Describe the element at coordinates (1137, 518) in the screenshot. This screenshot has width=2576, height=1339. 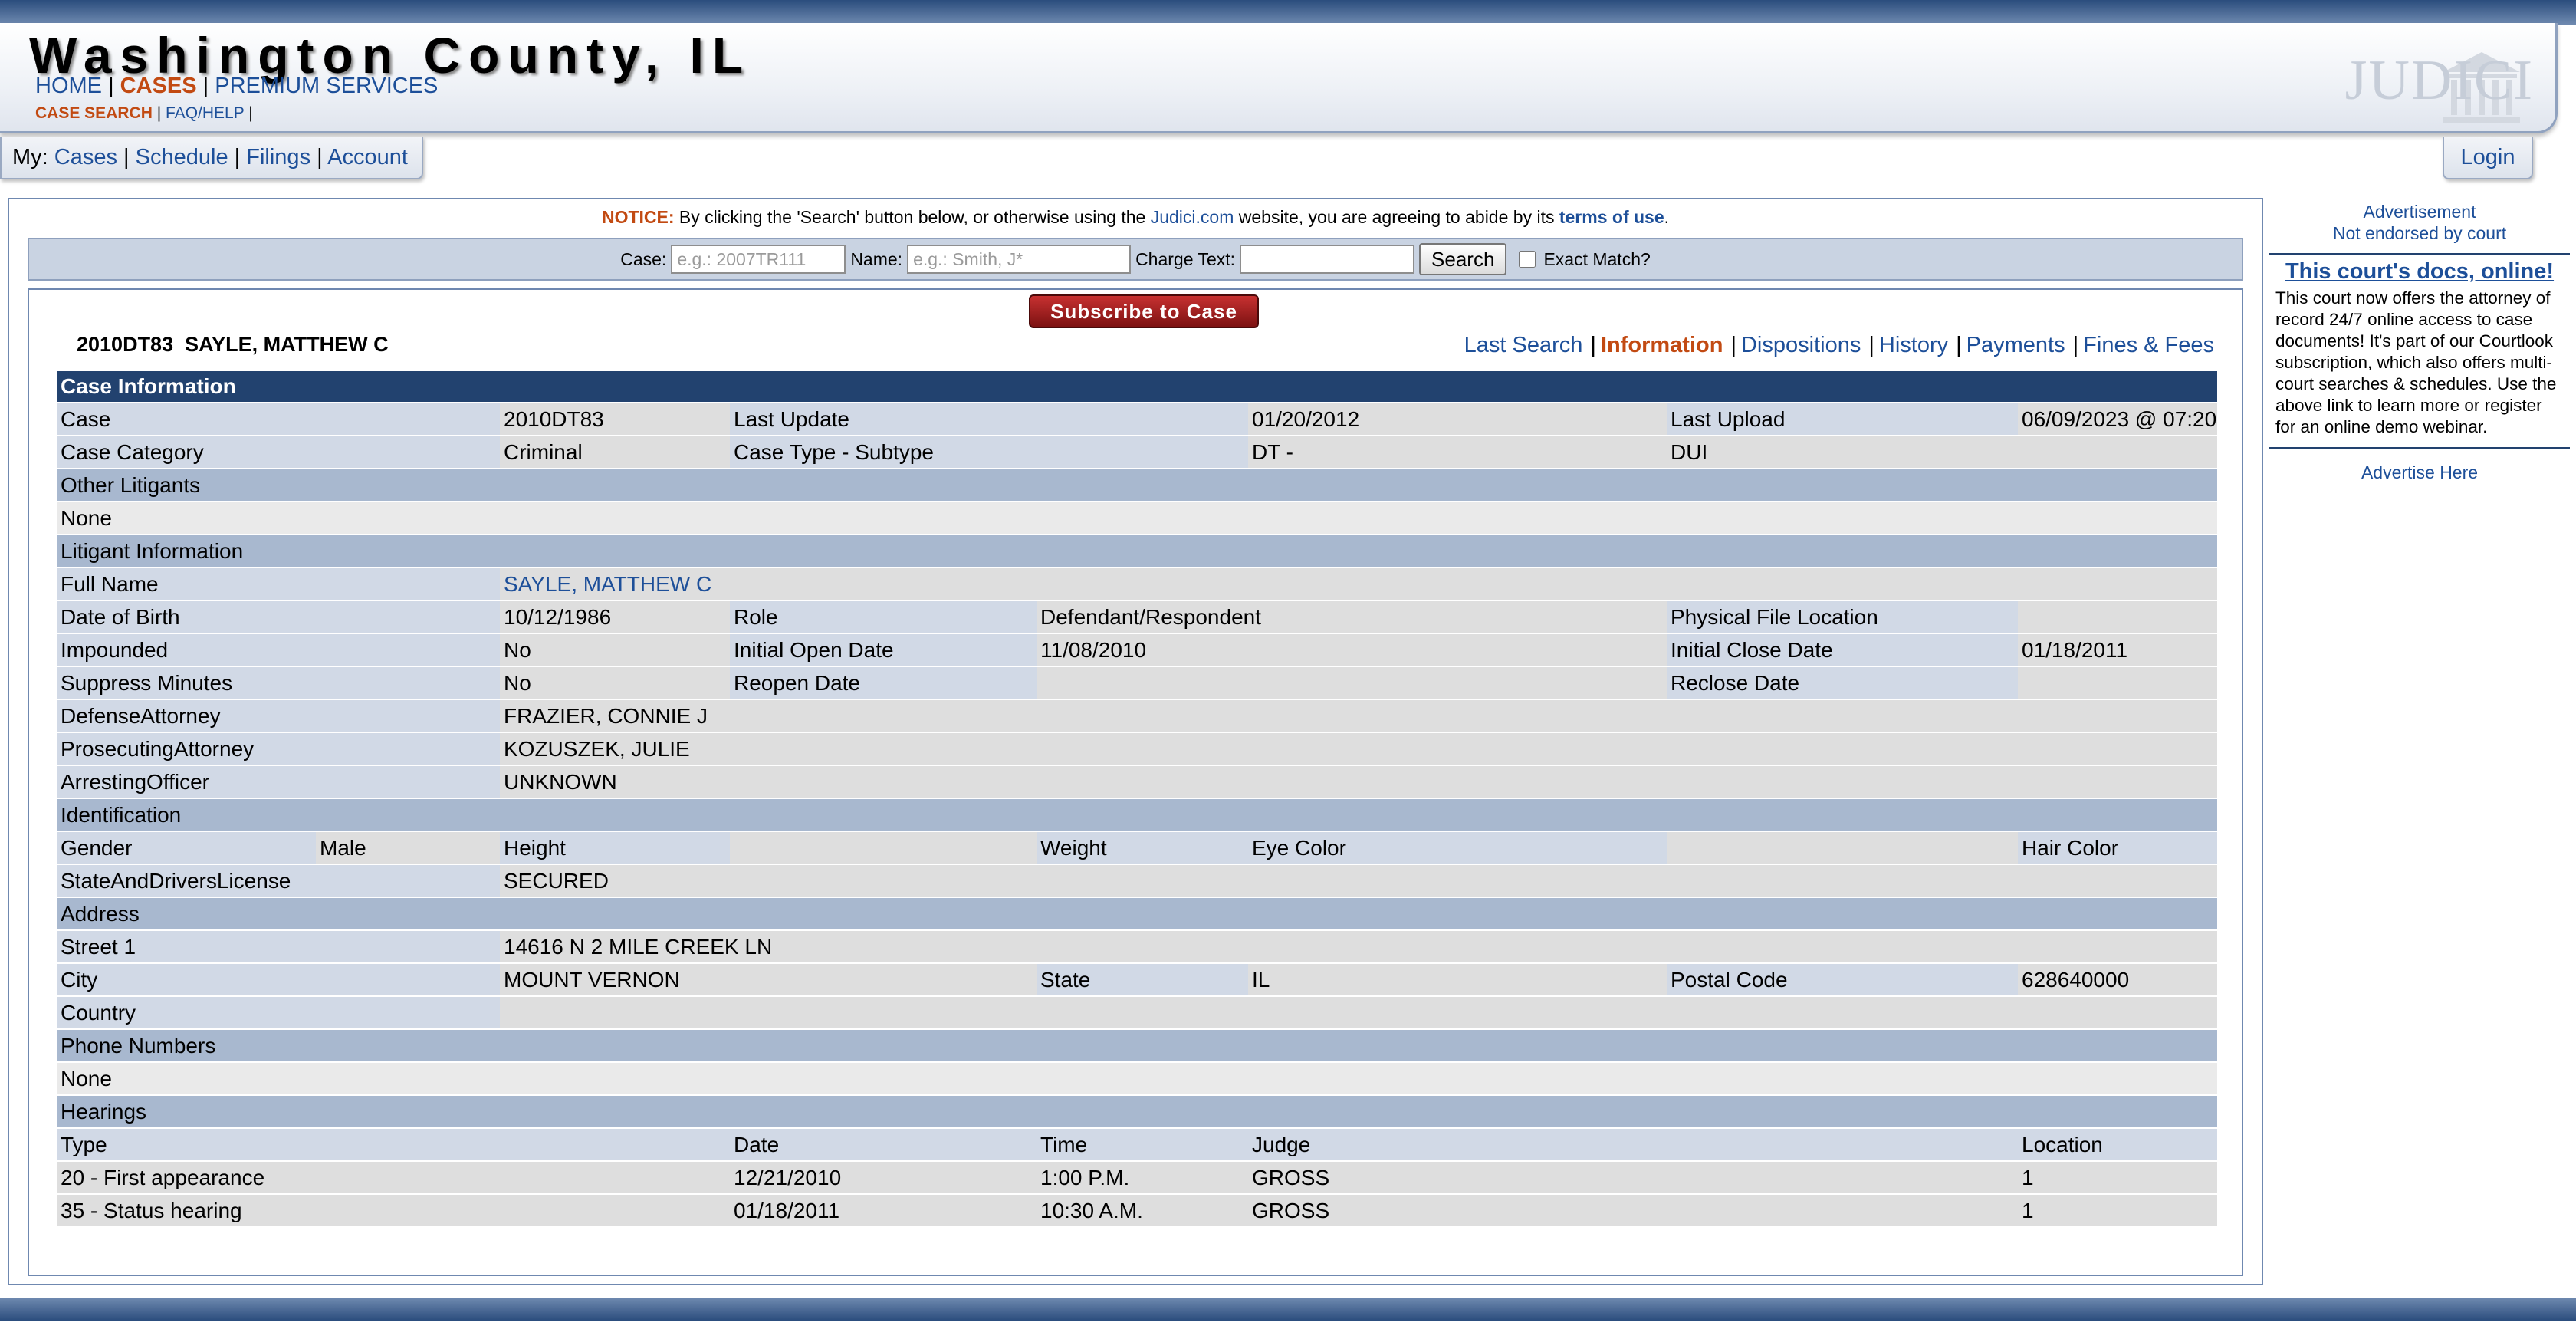
I see `table-row: None` at that location.